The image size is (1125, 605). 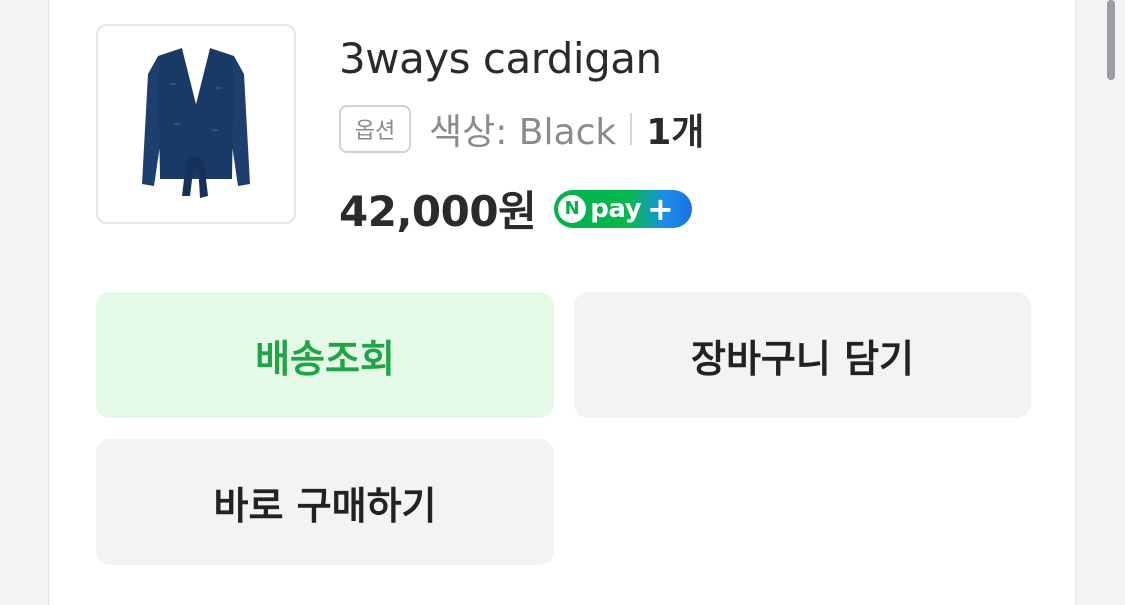 I want to click on price-row: 42,000원 N pay +, so click(x=516, y=208).